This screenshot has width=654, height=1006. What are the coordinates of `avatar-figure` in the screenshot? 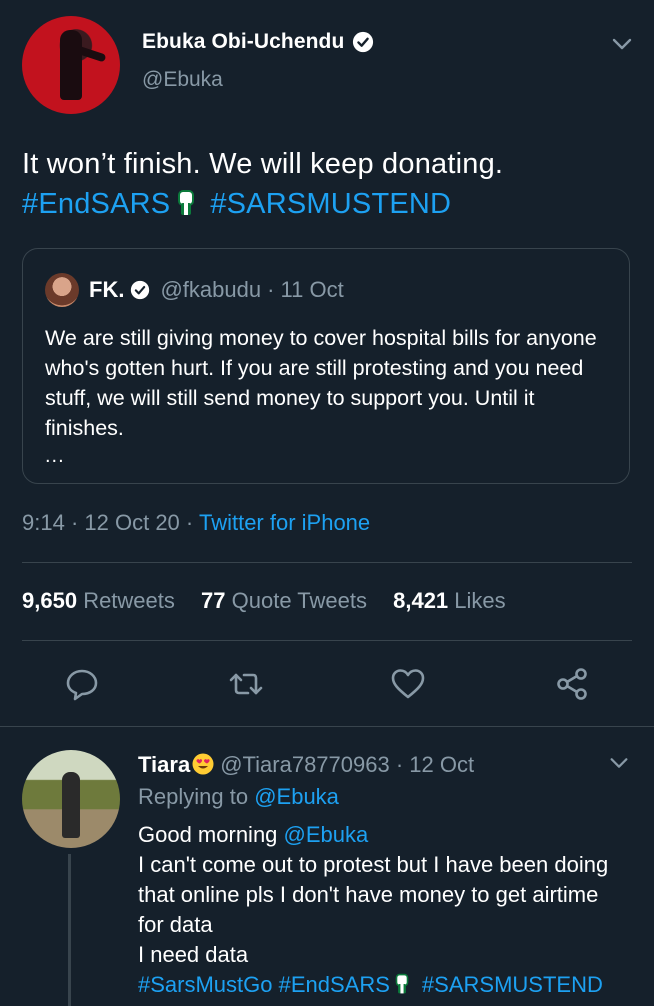 It's located at (71, 65).